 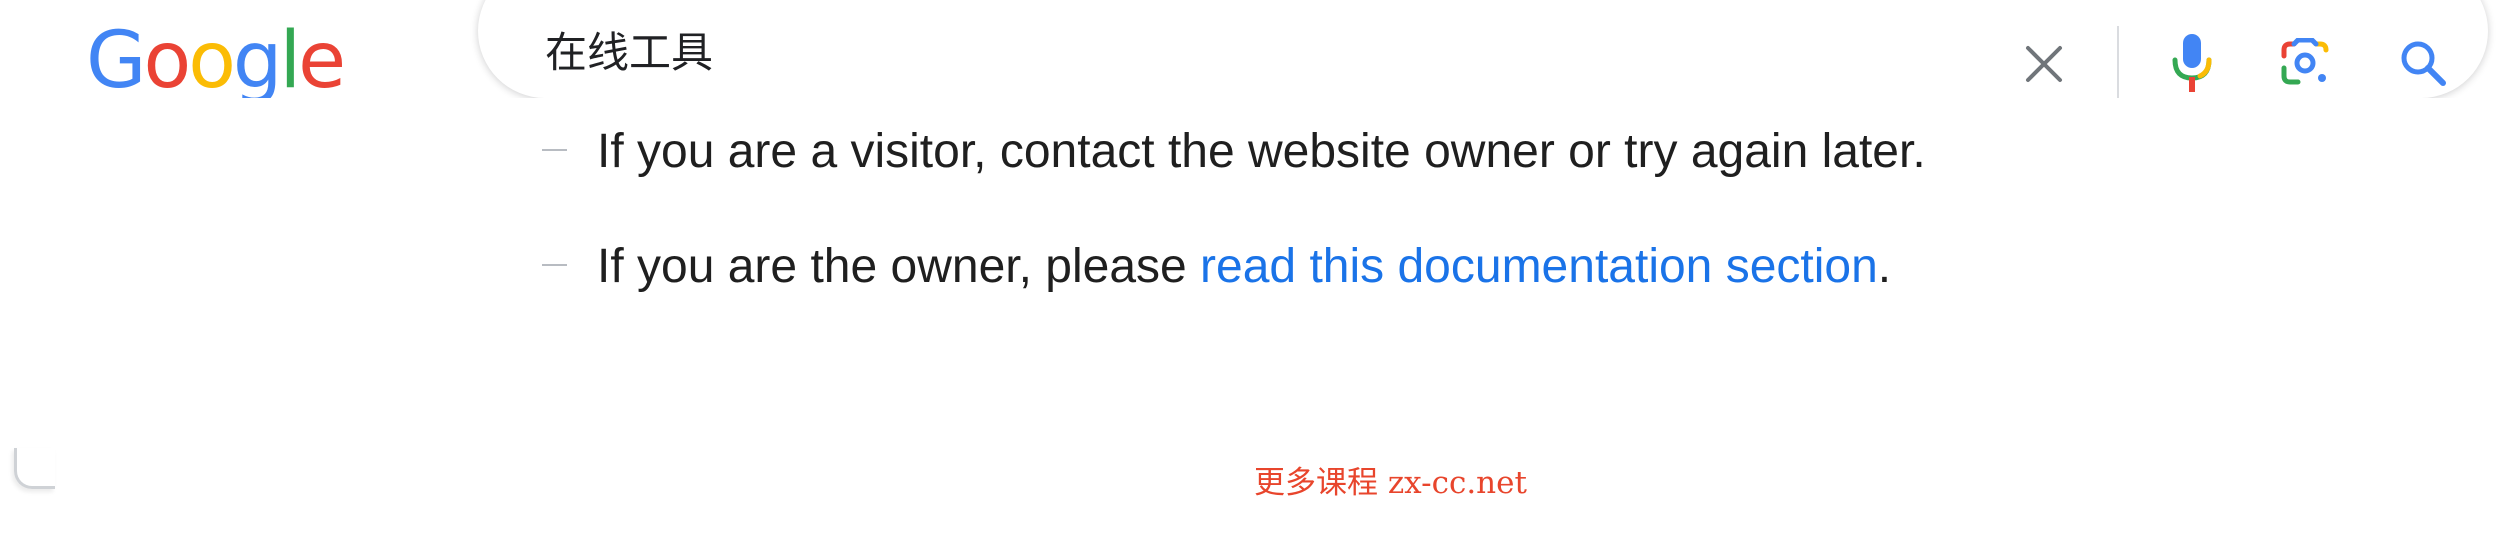 I want to click on close-icon, so click(x=2044, y=64).